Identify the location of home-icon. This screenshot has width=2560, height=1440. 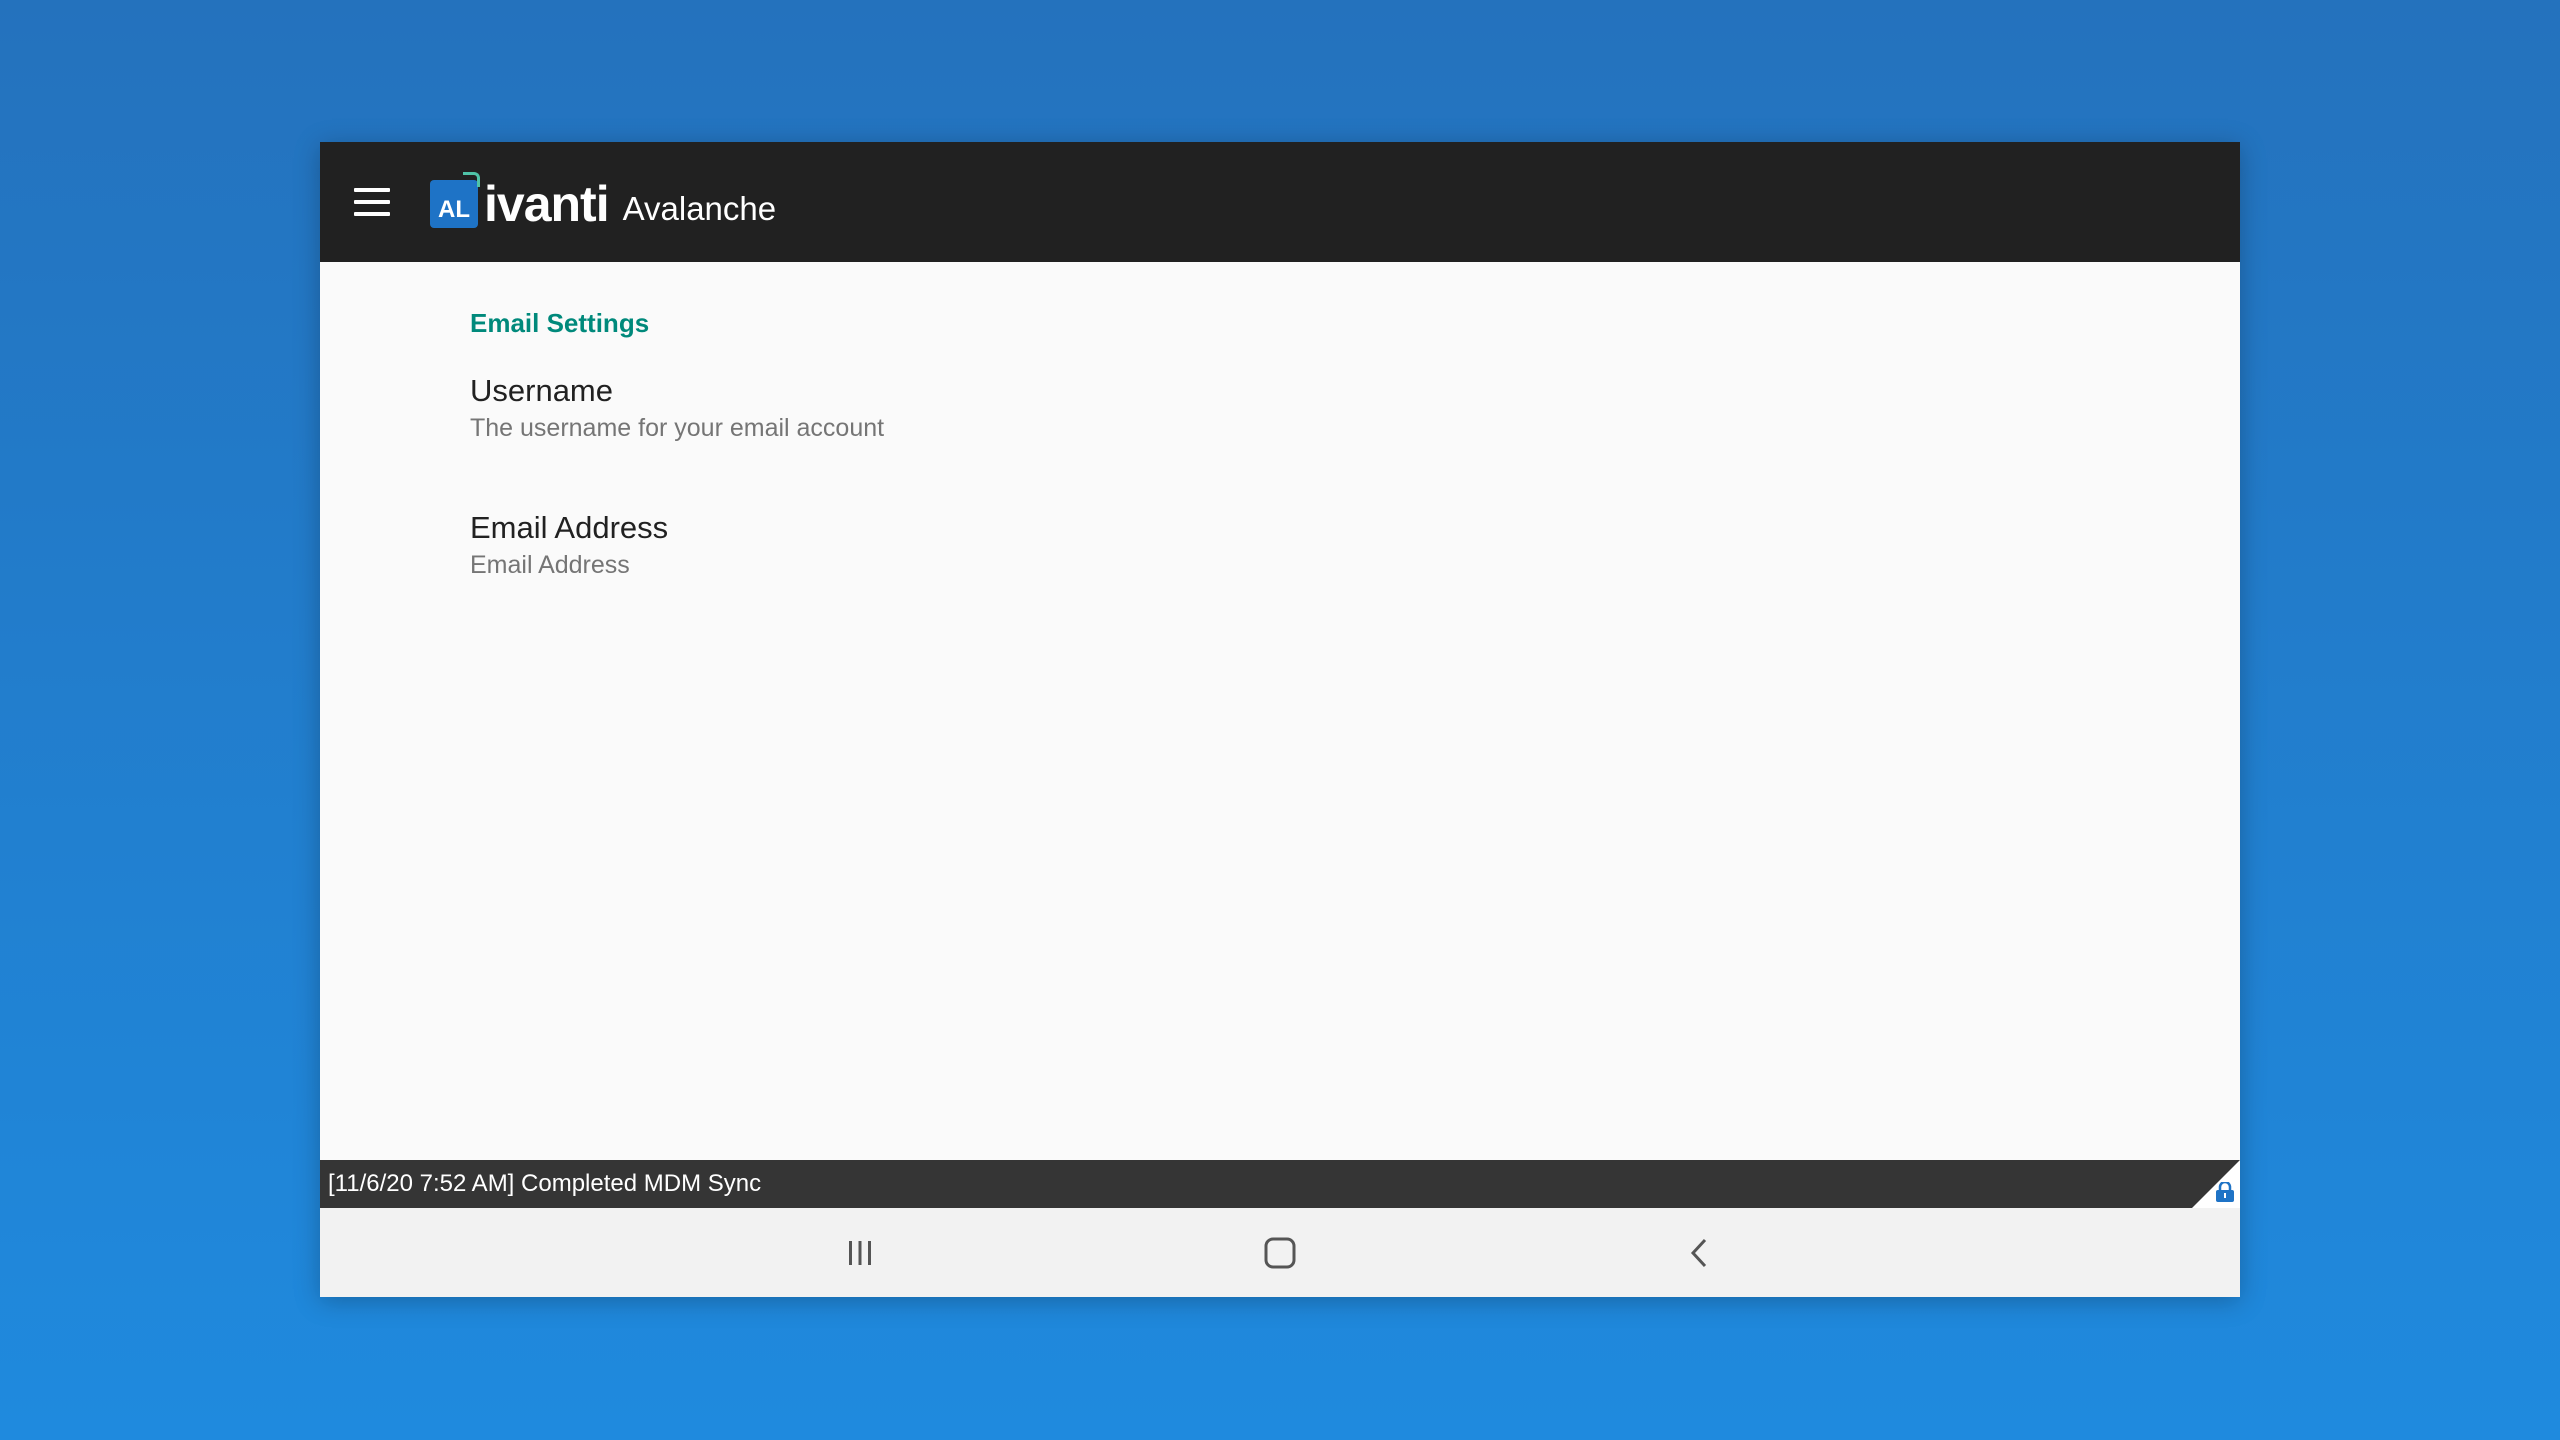
(1280, 1253).